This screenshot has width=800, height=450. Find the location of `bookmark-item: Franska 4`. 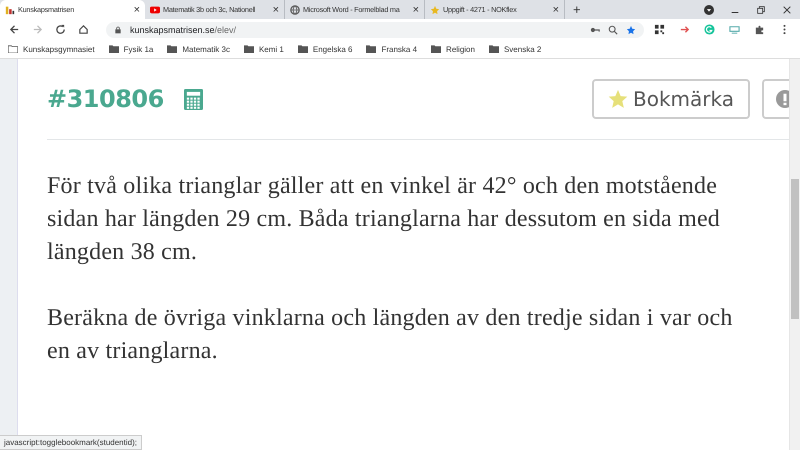

bookmark-item: Franska 4 is located at coordinates (392, 49).